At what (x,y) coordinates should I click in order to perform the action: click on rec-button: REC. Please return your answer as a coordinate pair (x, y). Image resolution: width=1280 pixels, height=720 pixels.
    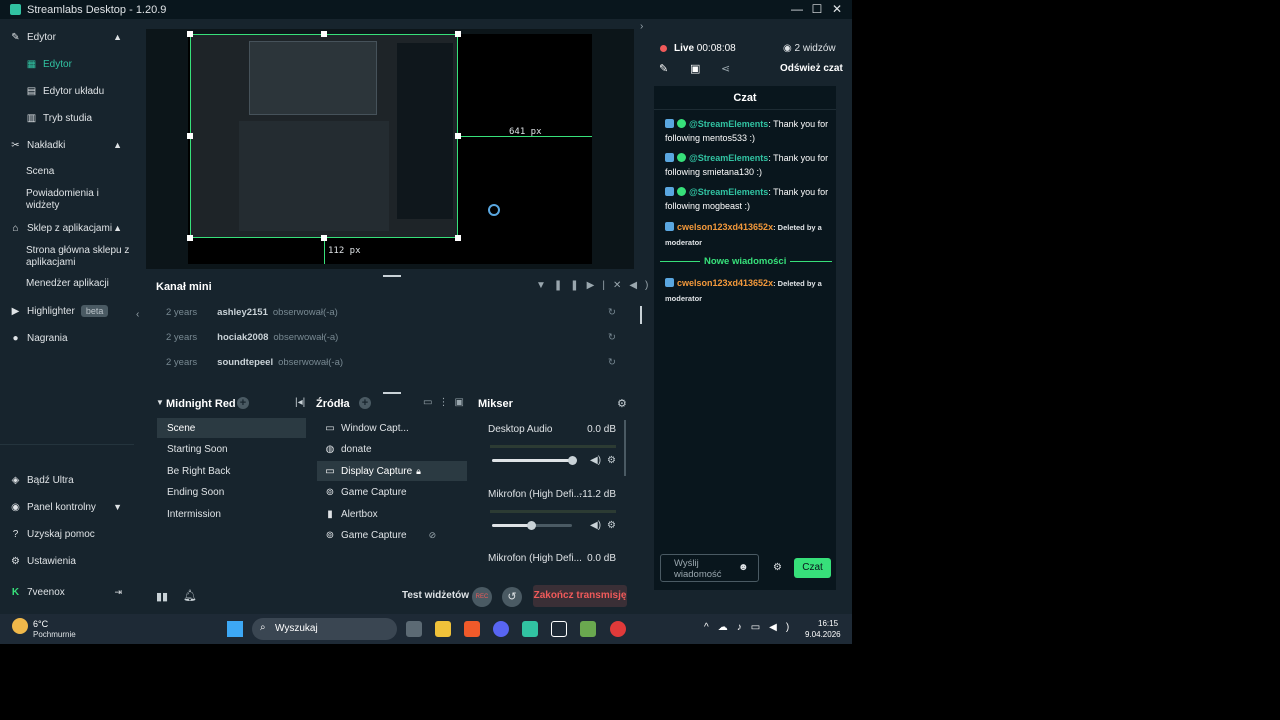
    Looking at the image, I should click on (482, 597).